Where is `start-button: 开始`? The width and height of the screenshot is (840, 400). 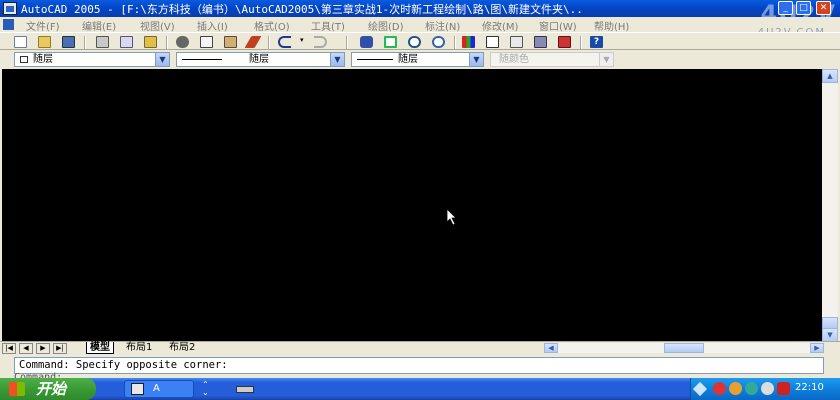 start-button: 开始 is located at coordinates (48, 389).